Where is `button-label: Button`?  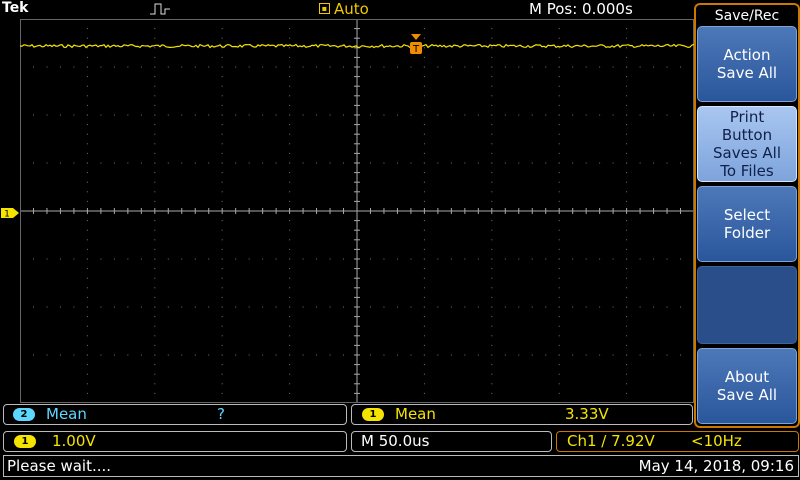
button-label: Button is located at coordinates (747, 135).